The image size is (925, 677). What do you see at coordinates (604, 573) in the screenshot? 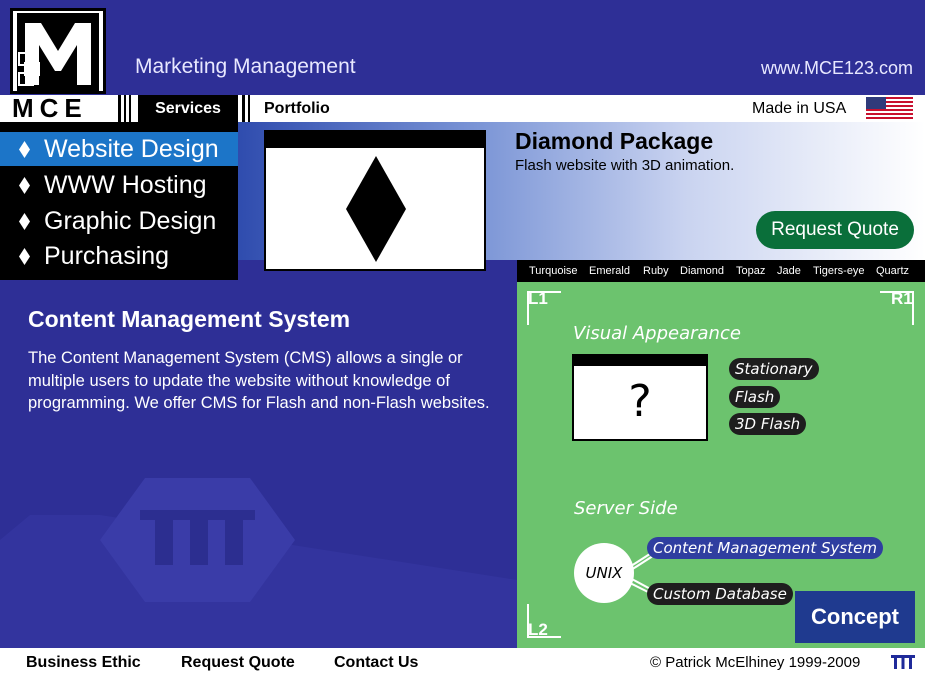
I see `unix-node: UNIX` at bounding box center [604, 573].